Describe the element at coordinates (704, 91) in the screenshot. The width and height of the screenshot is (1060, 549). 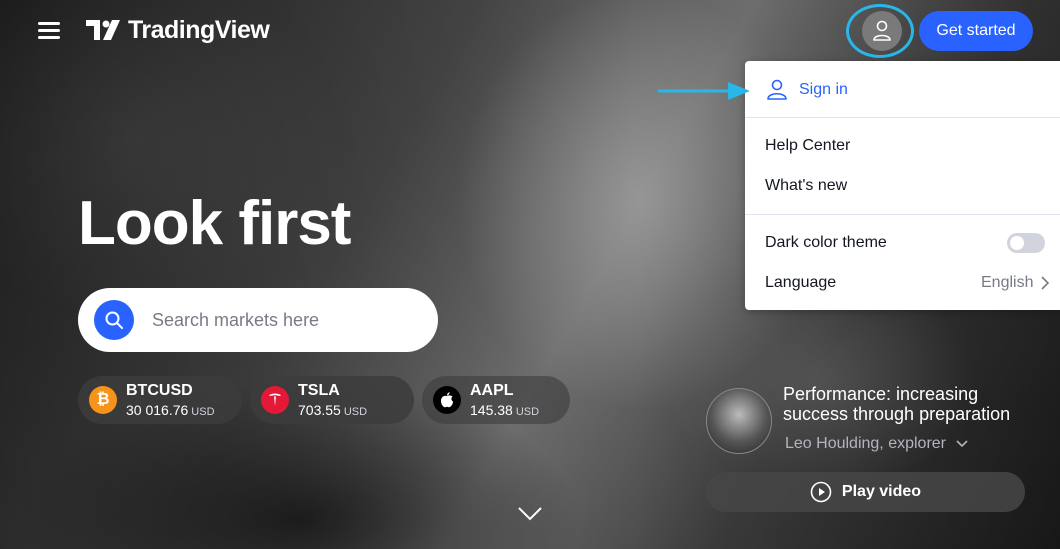
I see `pointer-arrow-icon` at that location.